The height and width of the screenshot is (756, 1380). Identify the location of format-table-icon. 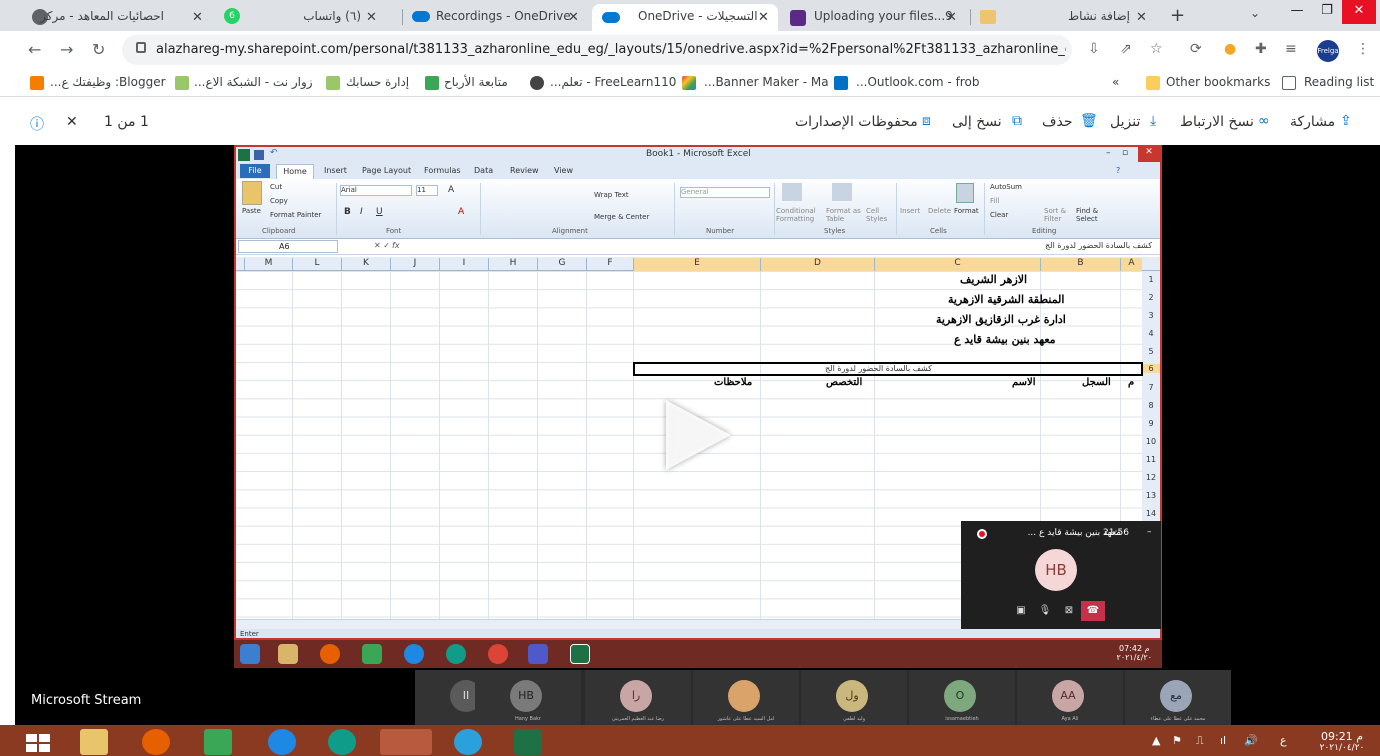
(842, 192).